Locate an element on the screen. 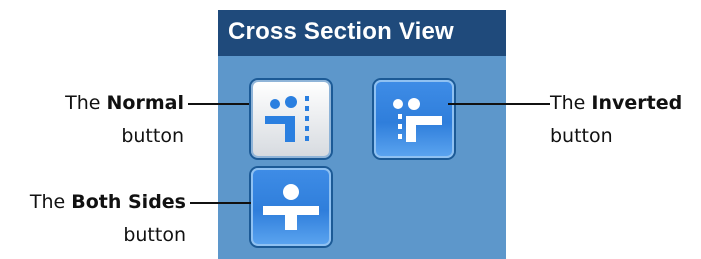 This screenshot has width=701, height=259. cross-section-both-sides-icon is located at coordinates (291, 207).